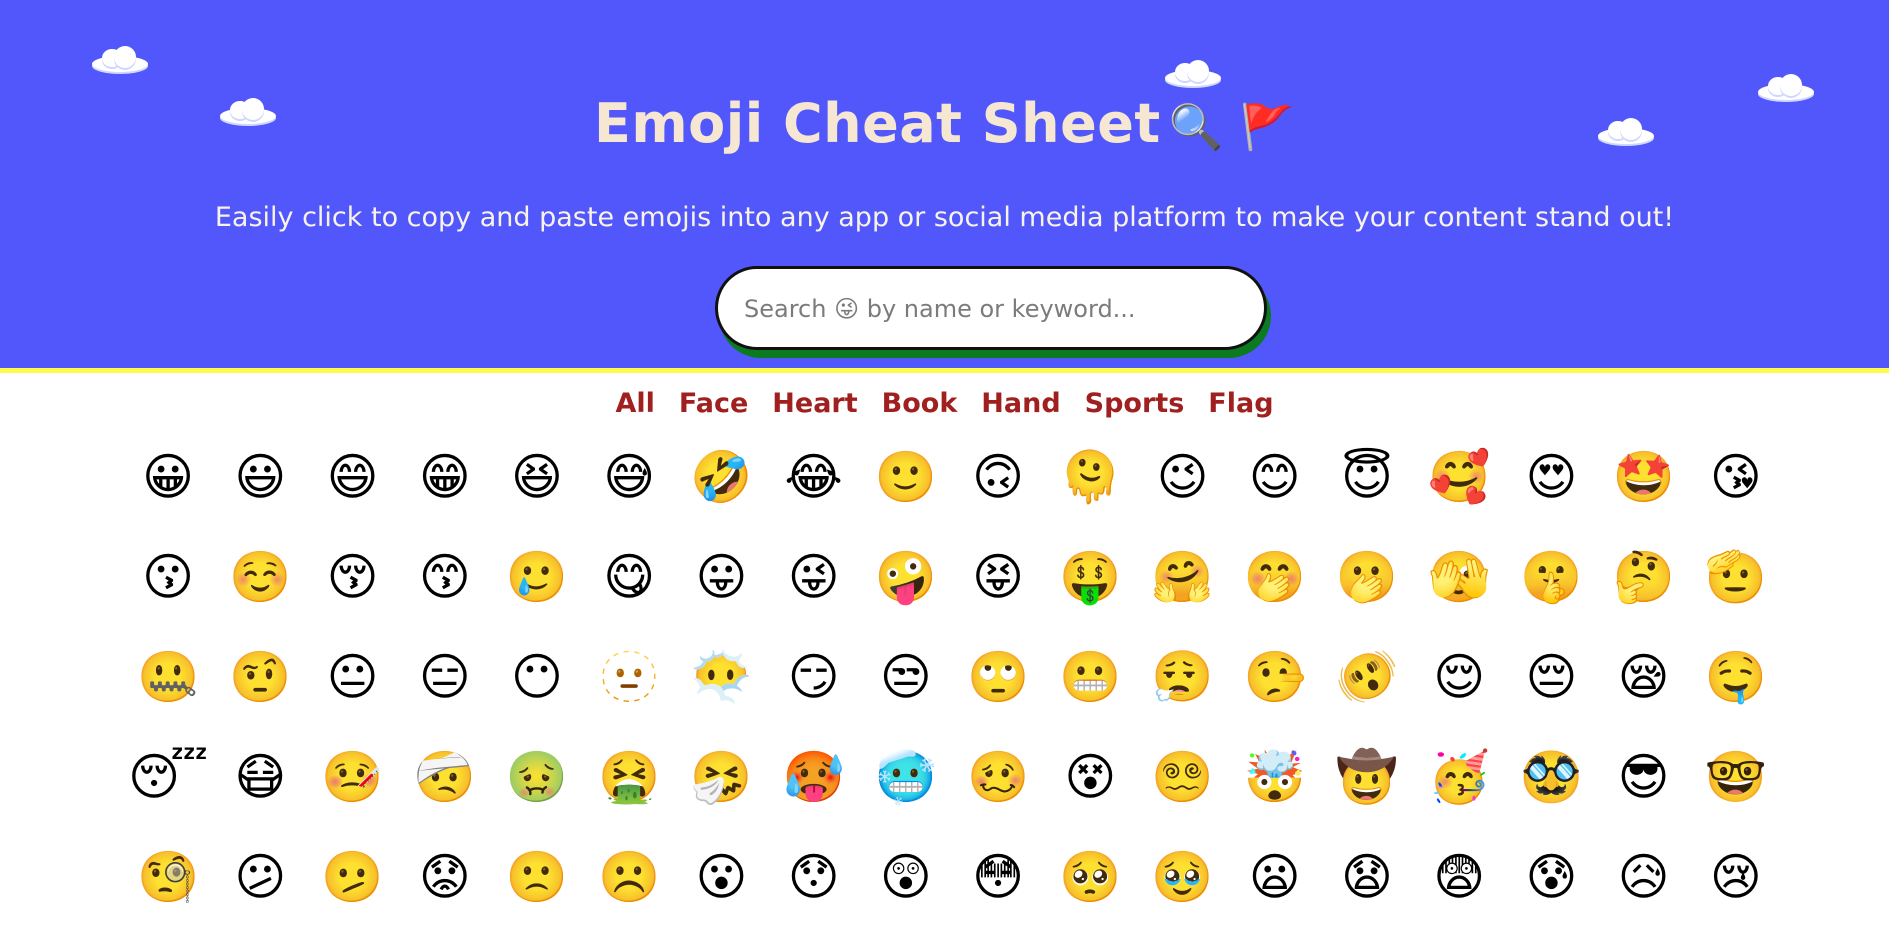 The width and height of the screenshot is (1889, 944). Describe the element at coordinates (1459, 877) in the screenshot. I see `emoji-button: 😨` at that location.